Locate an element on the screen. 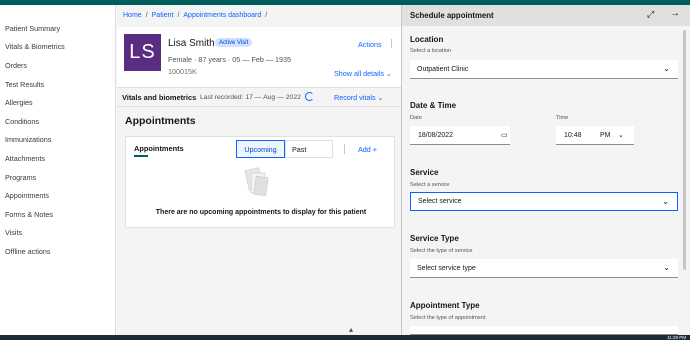  record-vitals-button: Record vitals ⌄ is located at coordinates (359, 97).